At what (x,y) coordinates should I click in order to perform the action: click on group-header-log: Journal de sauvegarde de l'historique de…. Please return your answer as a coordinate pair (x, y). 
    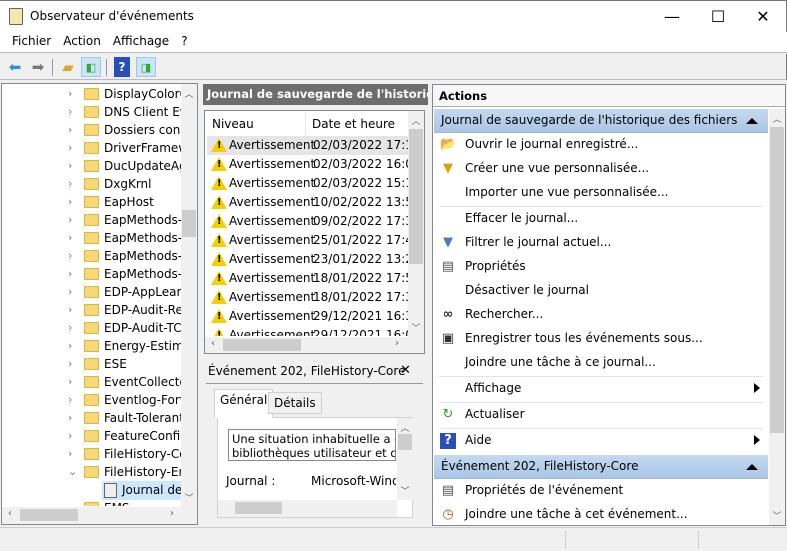
    Looking at the image, I should click on (601, 121).